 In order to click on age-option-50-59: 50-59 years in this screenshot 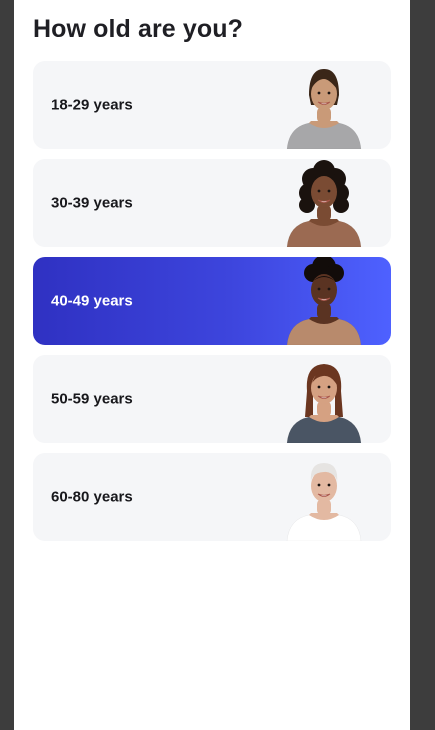, I will do `click(212, 399)`.